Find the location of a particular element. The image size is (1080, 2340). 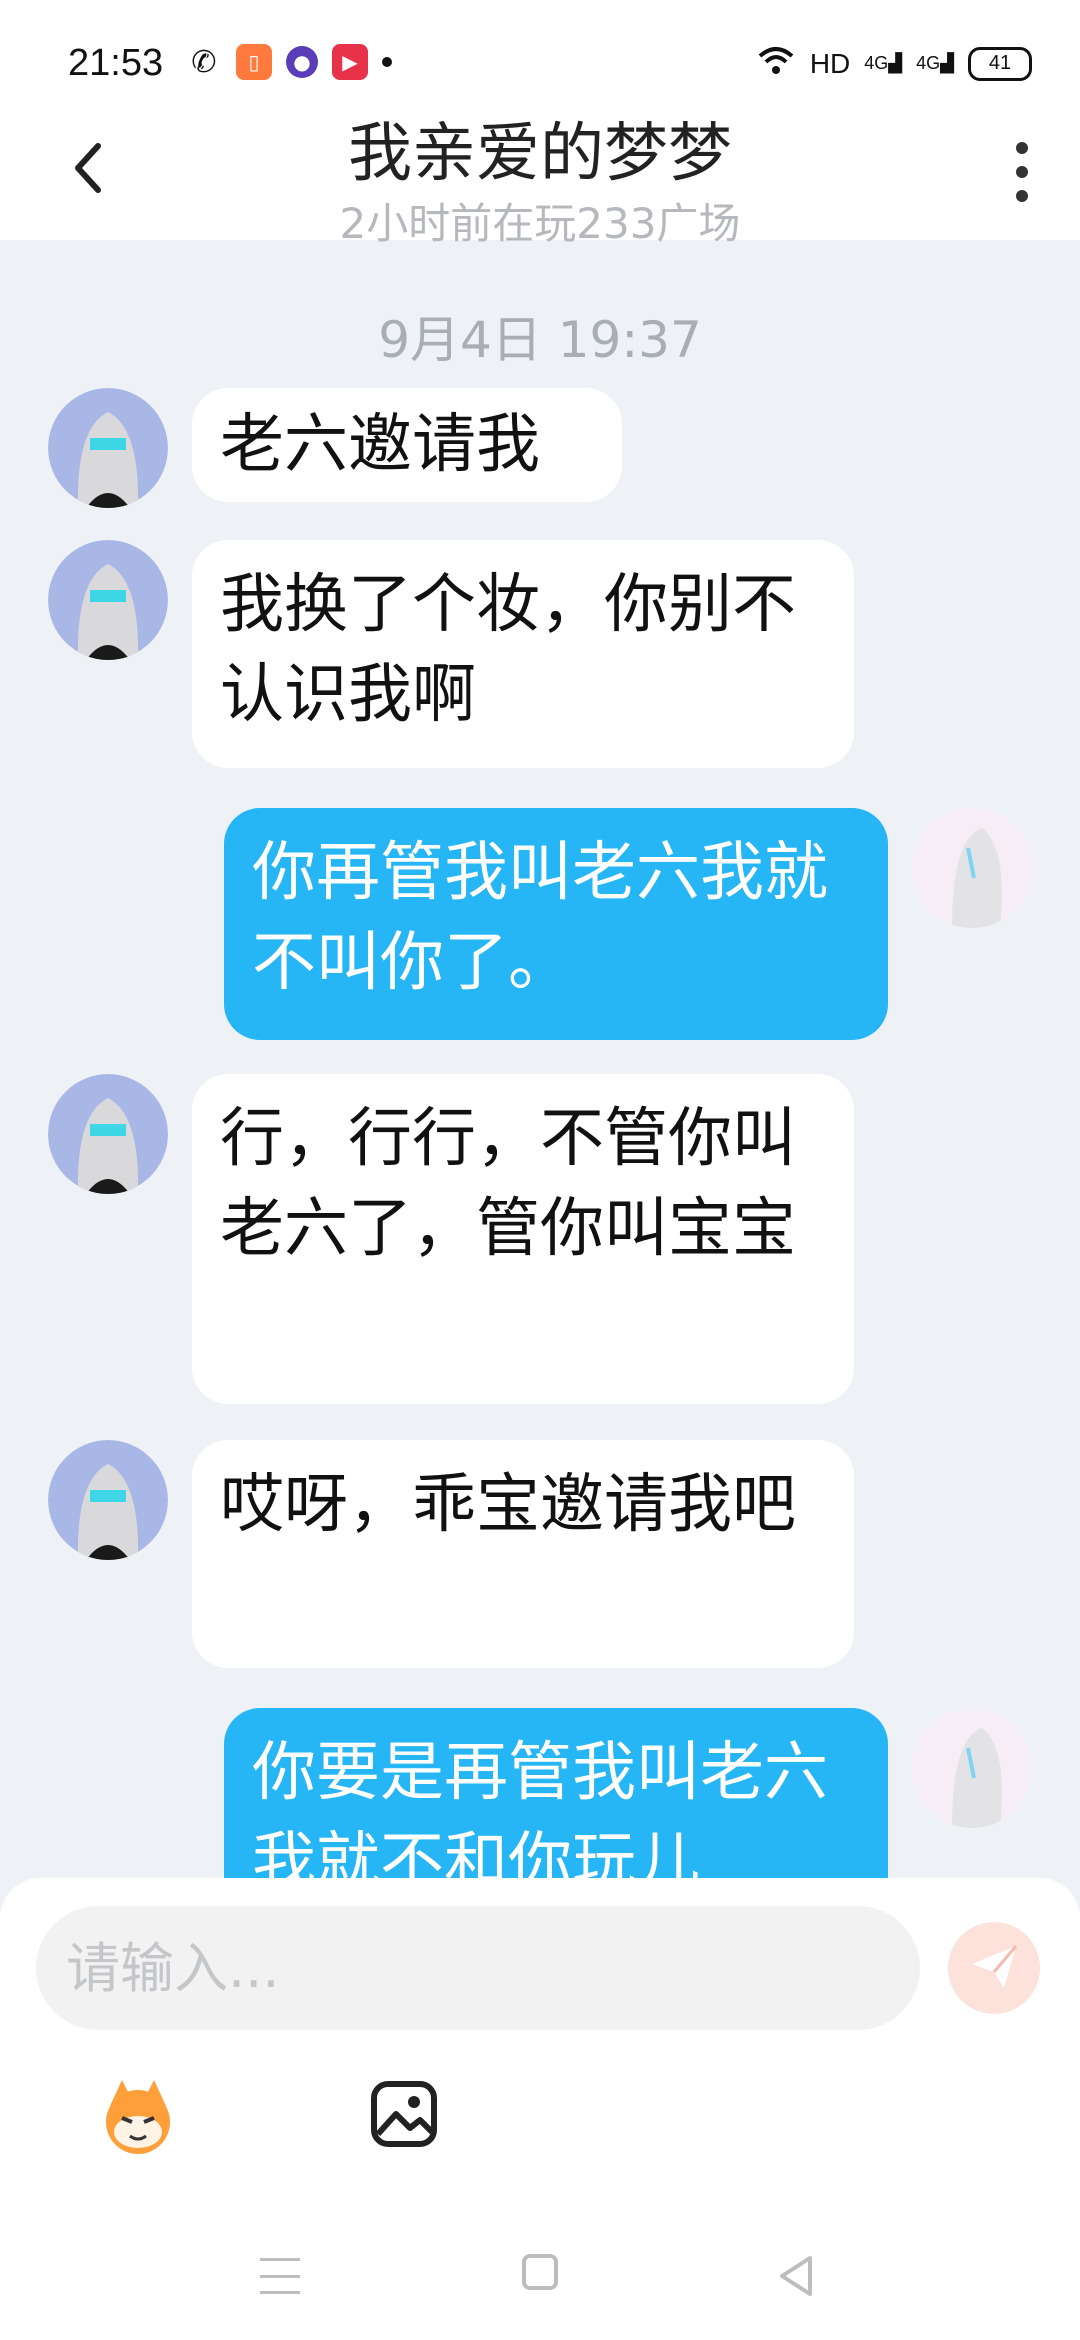

system-back-icon is located at coordinates (796, 2276).